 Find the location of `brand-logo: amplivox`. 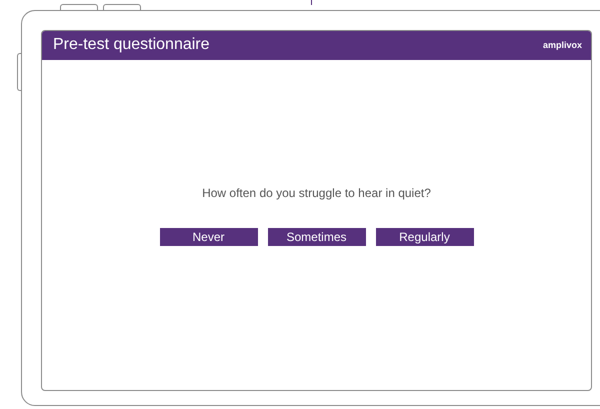

brand-logo: amplivox is located at coordinates (562, 45).